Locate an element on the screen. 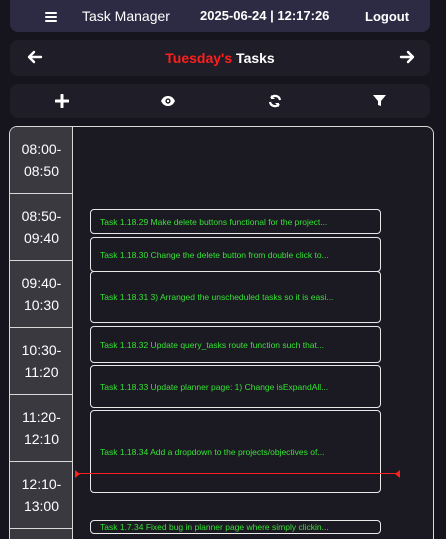 Image resolution: width=446 pixels, height=539 pixels. app-title: Task Manager is located at coordinates (126, 16).